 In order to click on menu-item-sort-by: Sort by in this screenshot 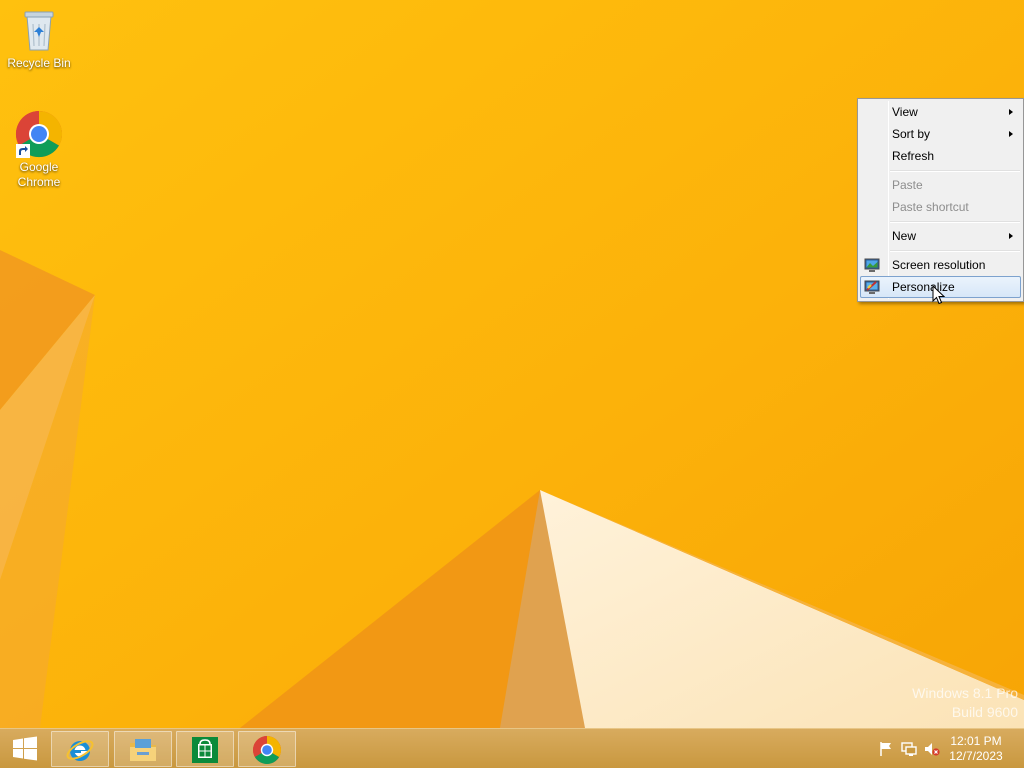, I will do `click(940, 134)`.